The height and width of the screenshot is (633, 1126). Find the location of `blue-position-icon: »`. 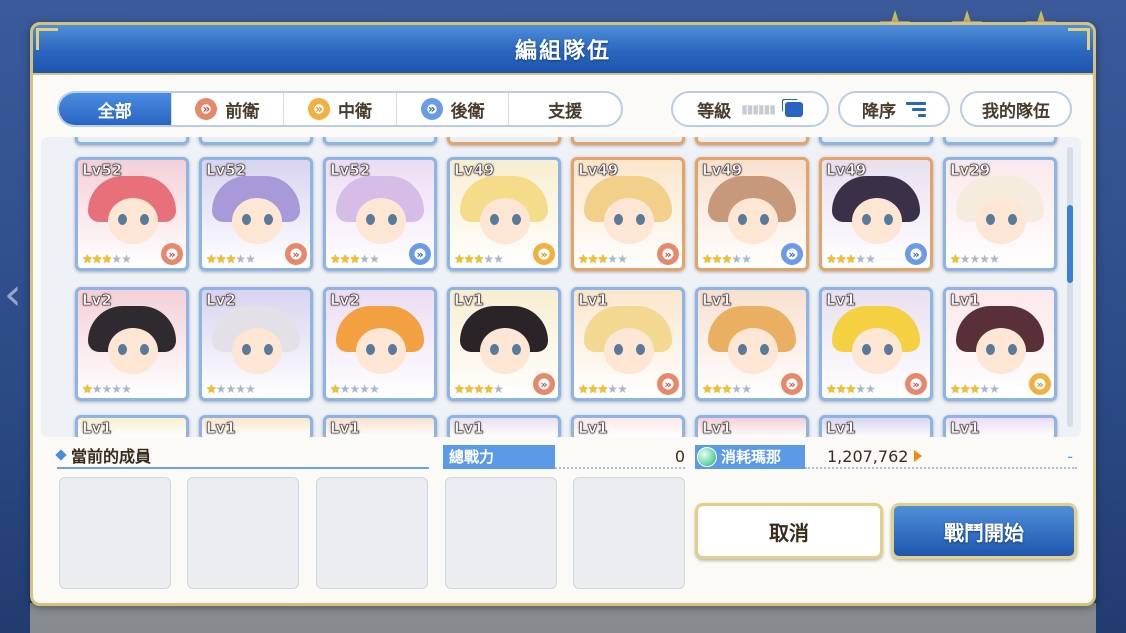

blue-position-icon: » is located at coordinates (420, 254).